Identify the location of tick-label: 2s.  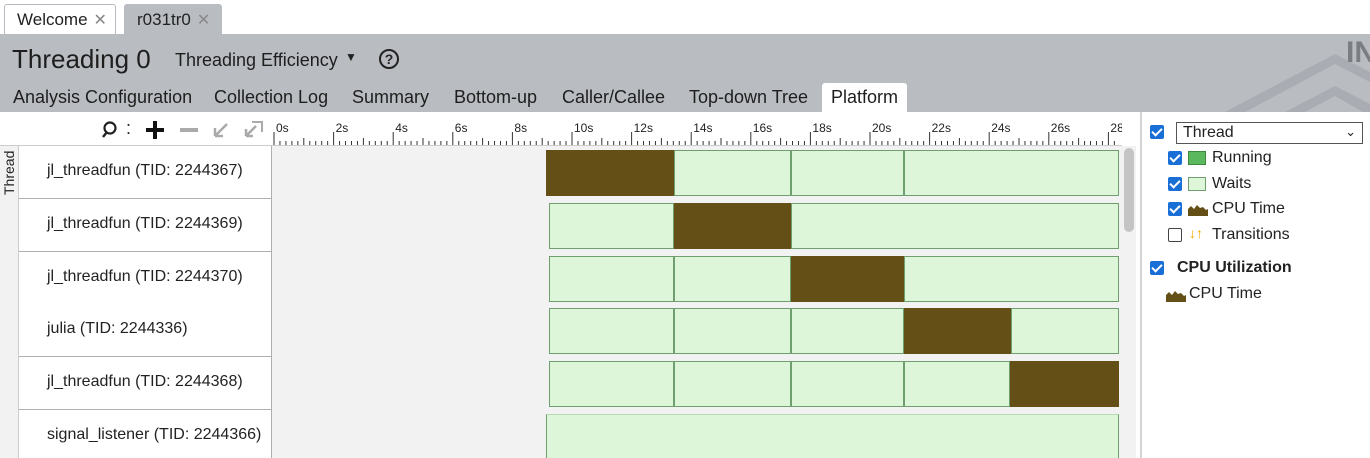
(342, 128).